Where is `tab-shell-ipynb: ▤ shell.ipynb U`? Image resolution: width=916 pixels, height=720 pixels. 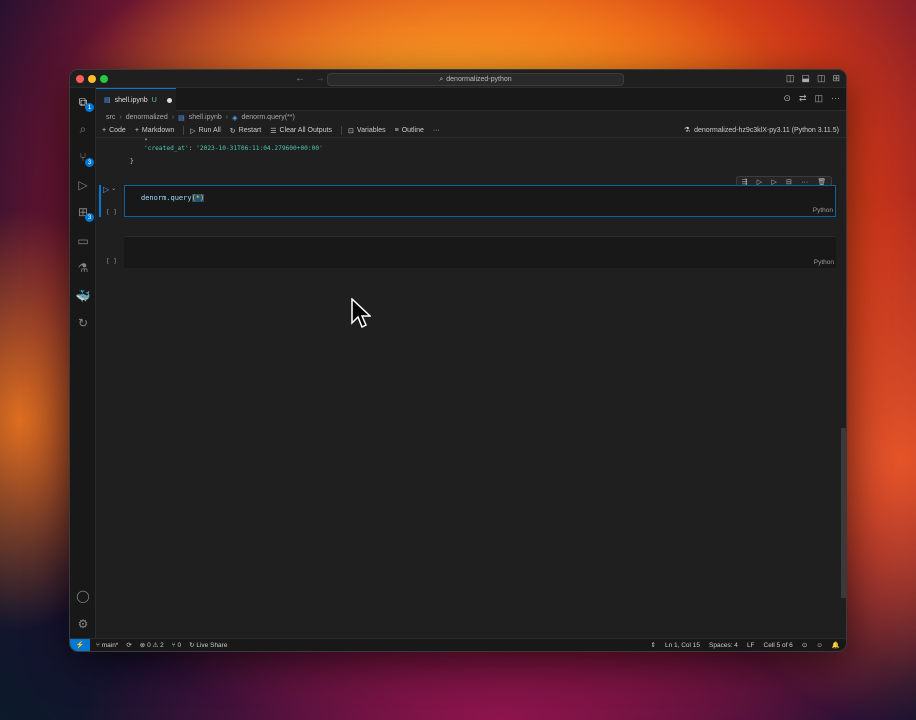
tab-shell-ipynb: ▤ shell.ipynb U is located at coordinates (136, 99).